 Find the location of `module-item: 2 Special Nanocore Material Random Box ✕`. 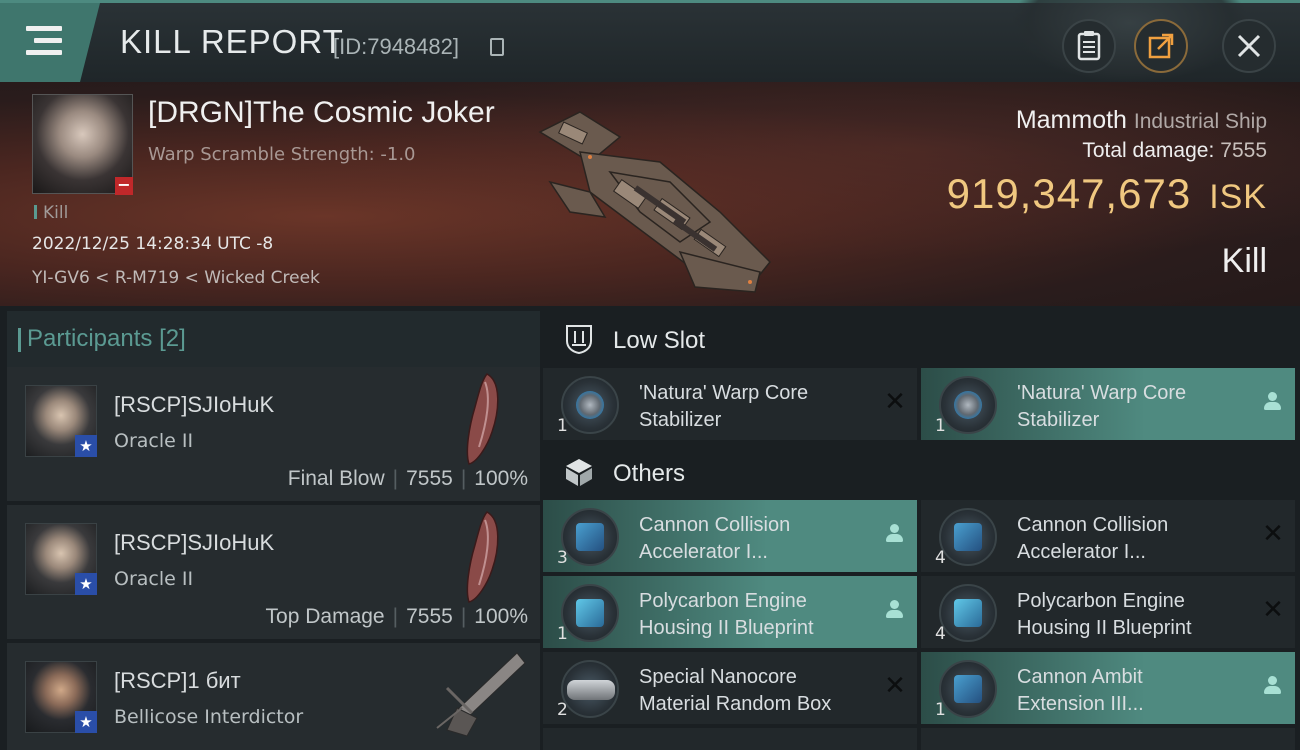

module-item: 2 Special Nanocore Material Random Box ✕ is located at coordinates (730, 688).